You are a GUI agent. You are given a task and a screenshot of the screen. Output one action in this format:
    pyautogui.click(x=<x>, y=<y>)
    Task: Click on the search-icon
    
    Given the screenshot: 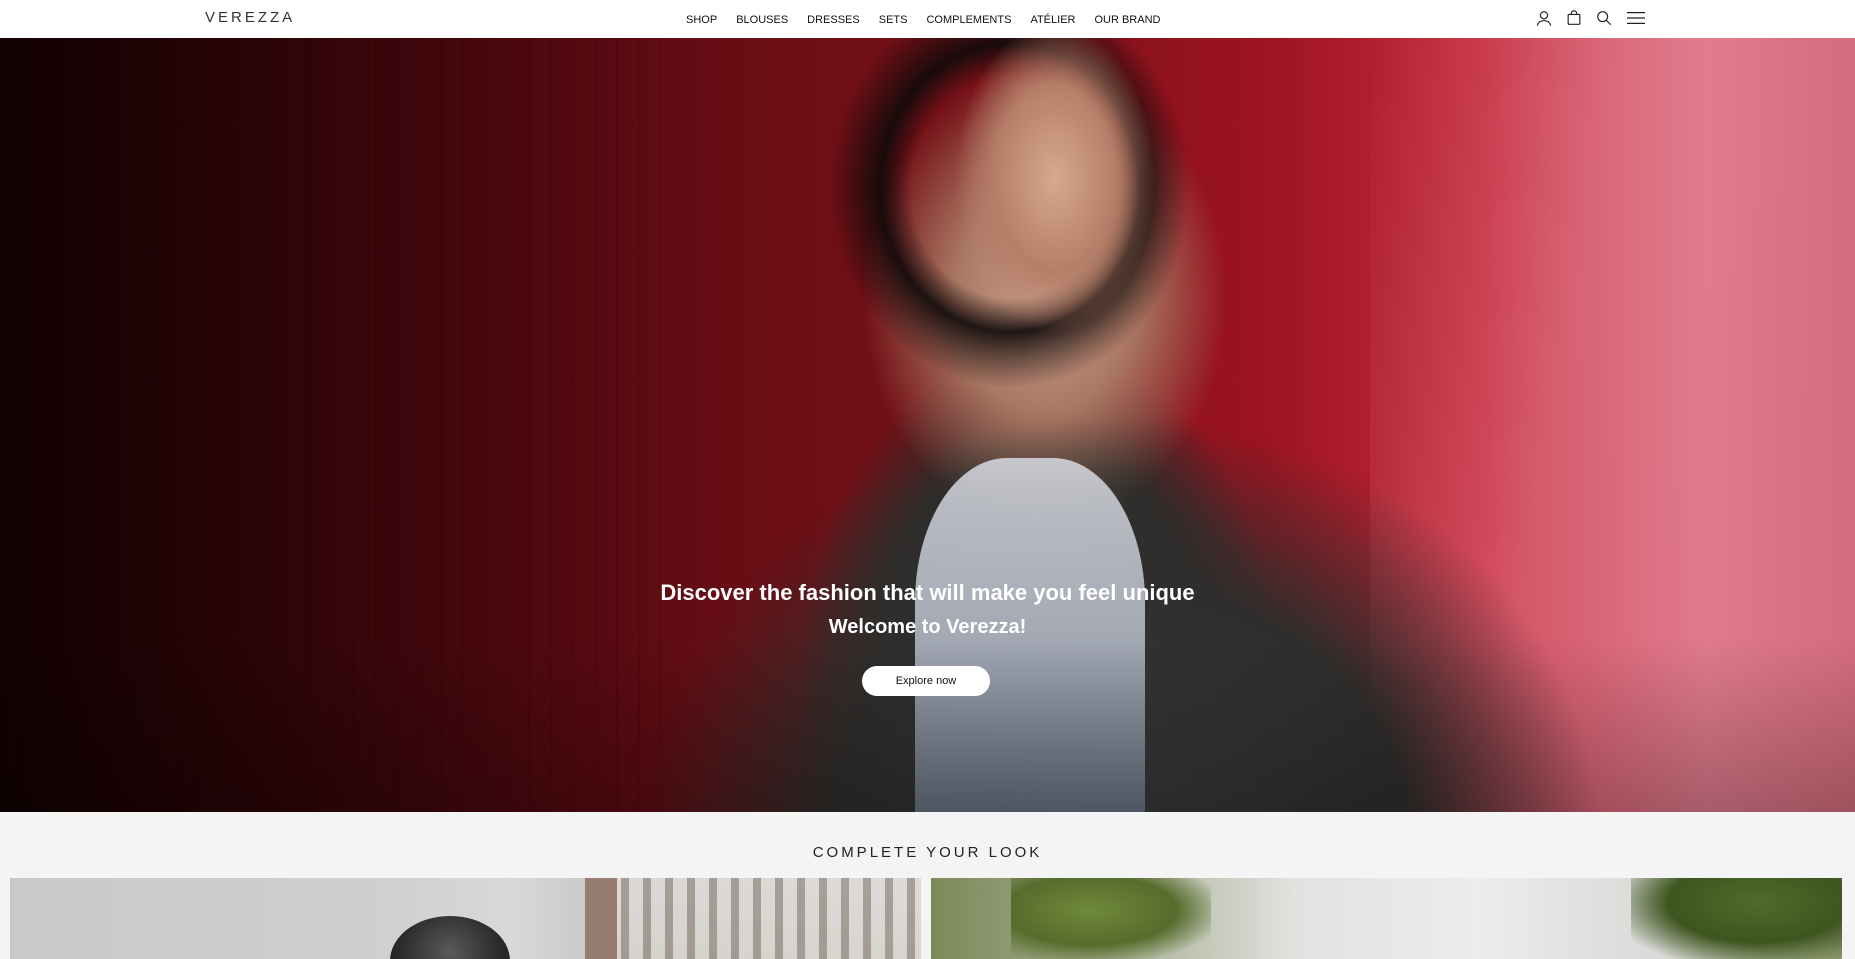 What is the action you would take?
    pyautogui.click(x=1604, y=18)
    